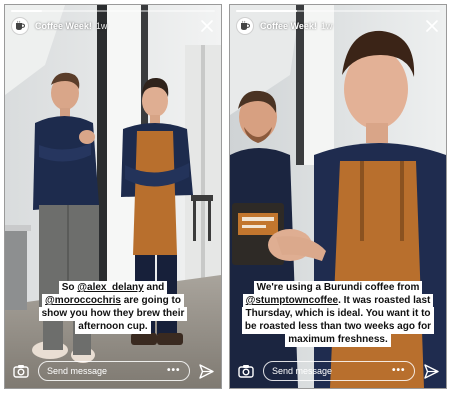 The height and width of the screenshot is (393, 450). I want to click on caption-line-text: maximum freshness., so click(338, 340).